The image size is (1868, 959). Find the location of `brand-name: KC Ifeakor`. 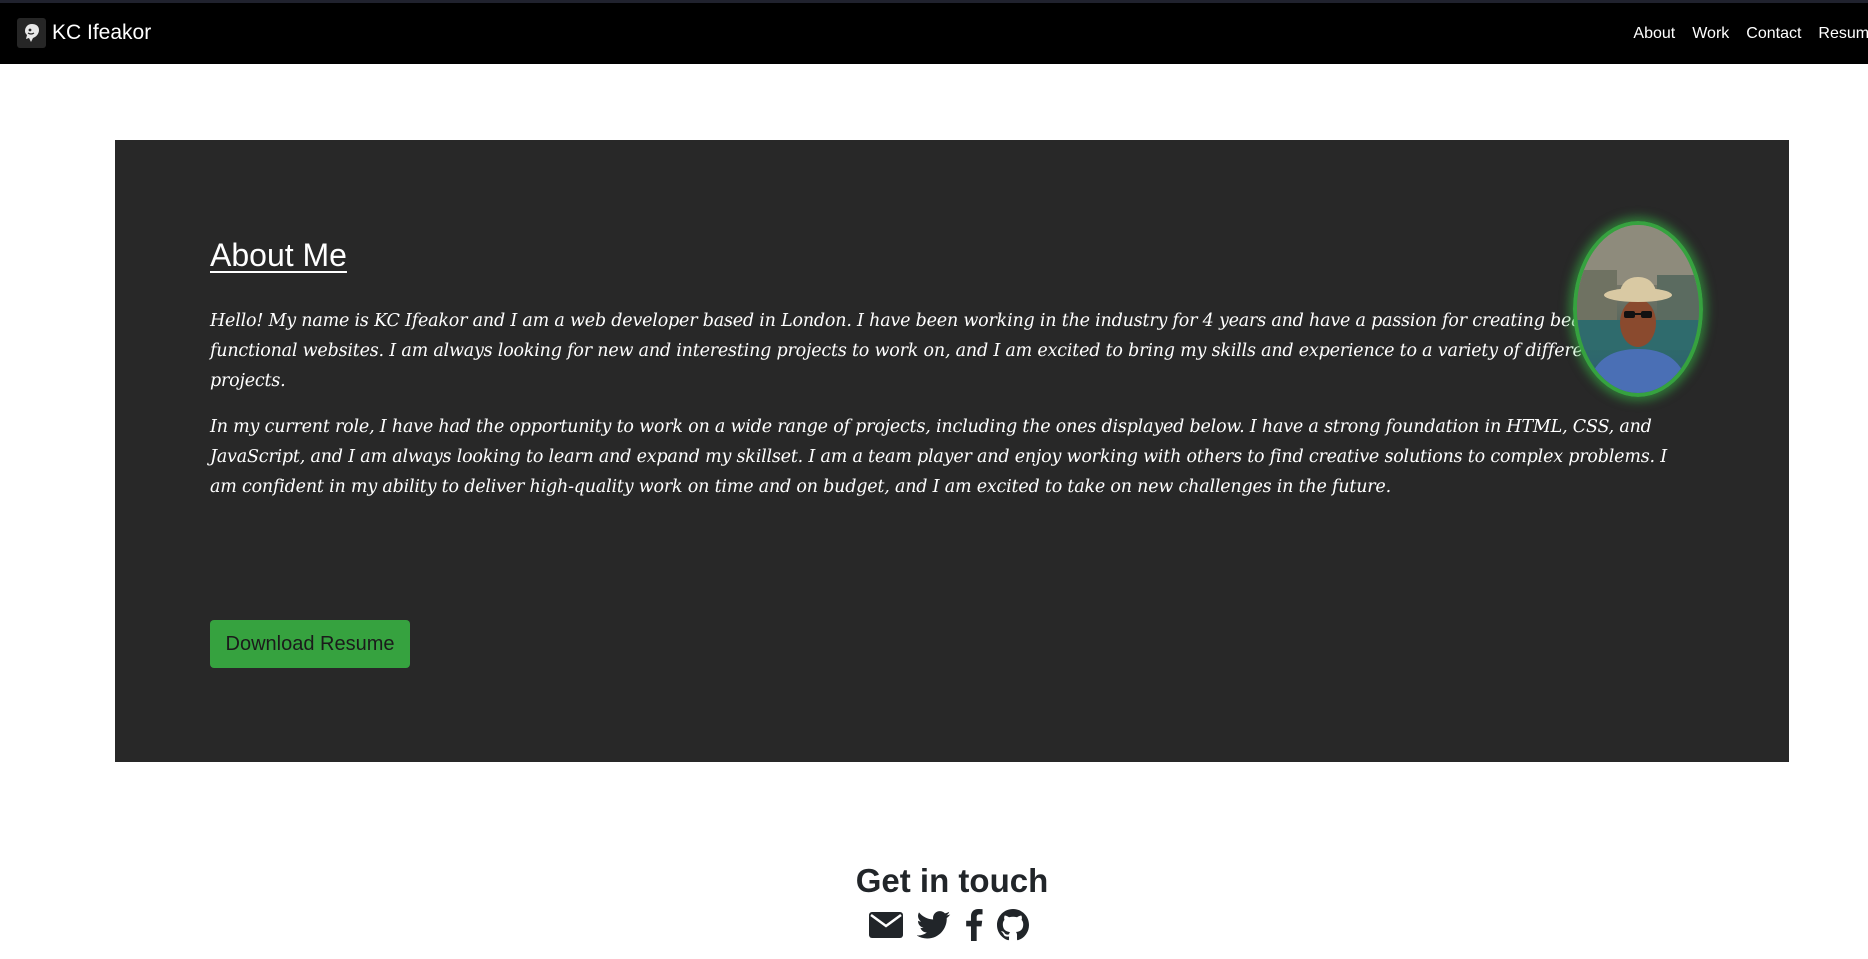

brand-name: KC Ifeakor is located at coordinates (102, 32).